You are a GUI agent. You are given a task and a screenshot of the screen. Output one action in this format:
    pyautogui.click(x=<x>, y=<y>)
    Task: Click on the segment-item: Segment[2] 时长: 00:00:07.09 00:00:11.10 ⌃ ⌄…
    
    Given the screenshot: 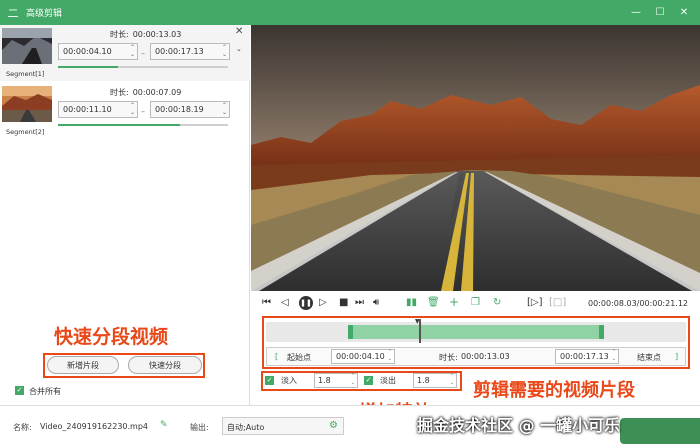 What is the action you would take?
    pyautogui.click(x=125, y=111)
    